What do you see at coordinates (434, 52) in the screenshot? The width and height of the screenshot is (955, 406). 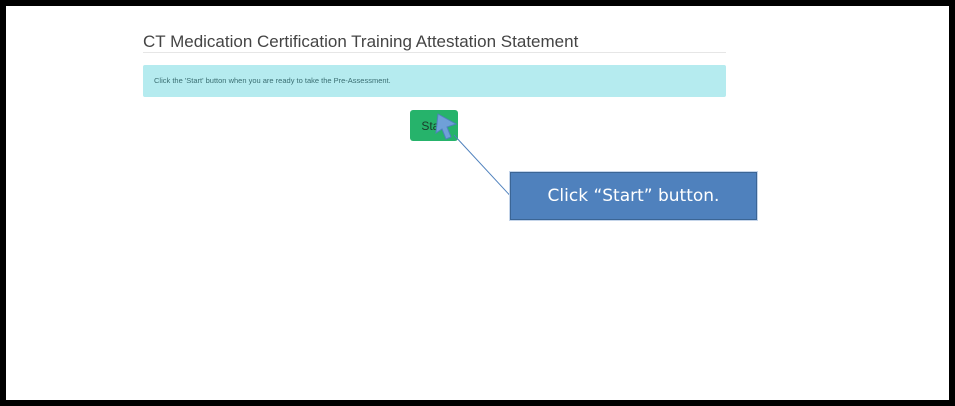 I see `title-divider` at bounding box center [434, 52].